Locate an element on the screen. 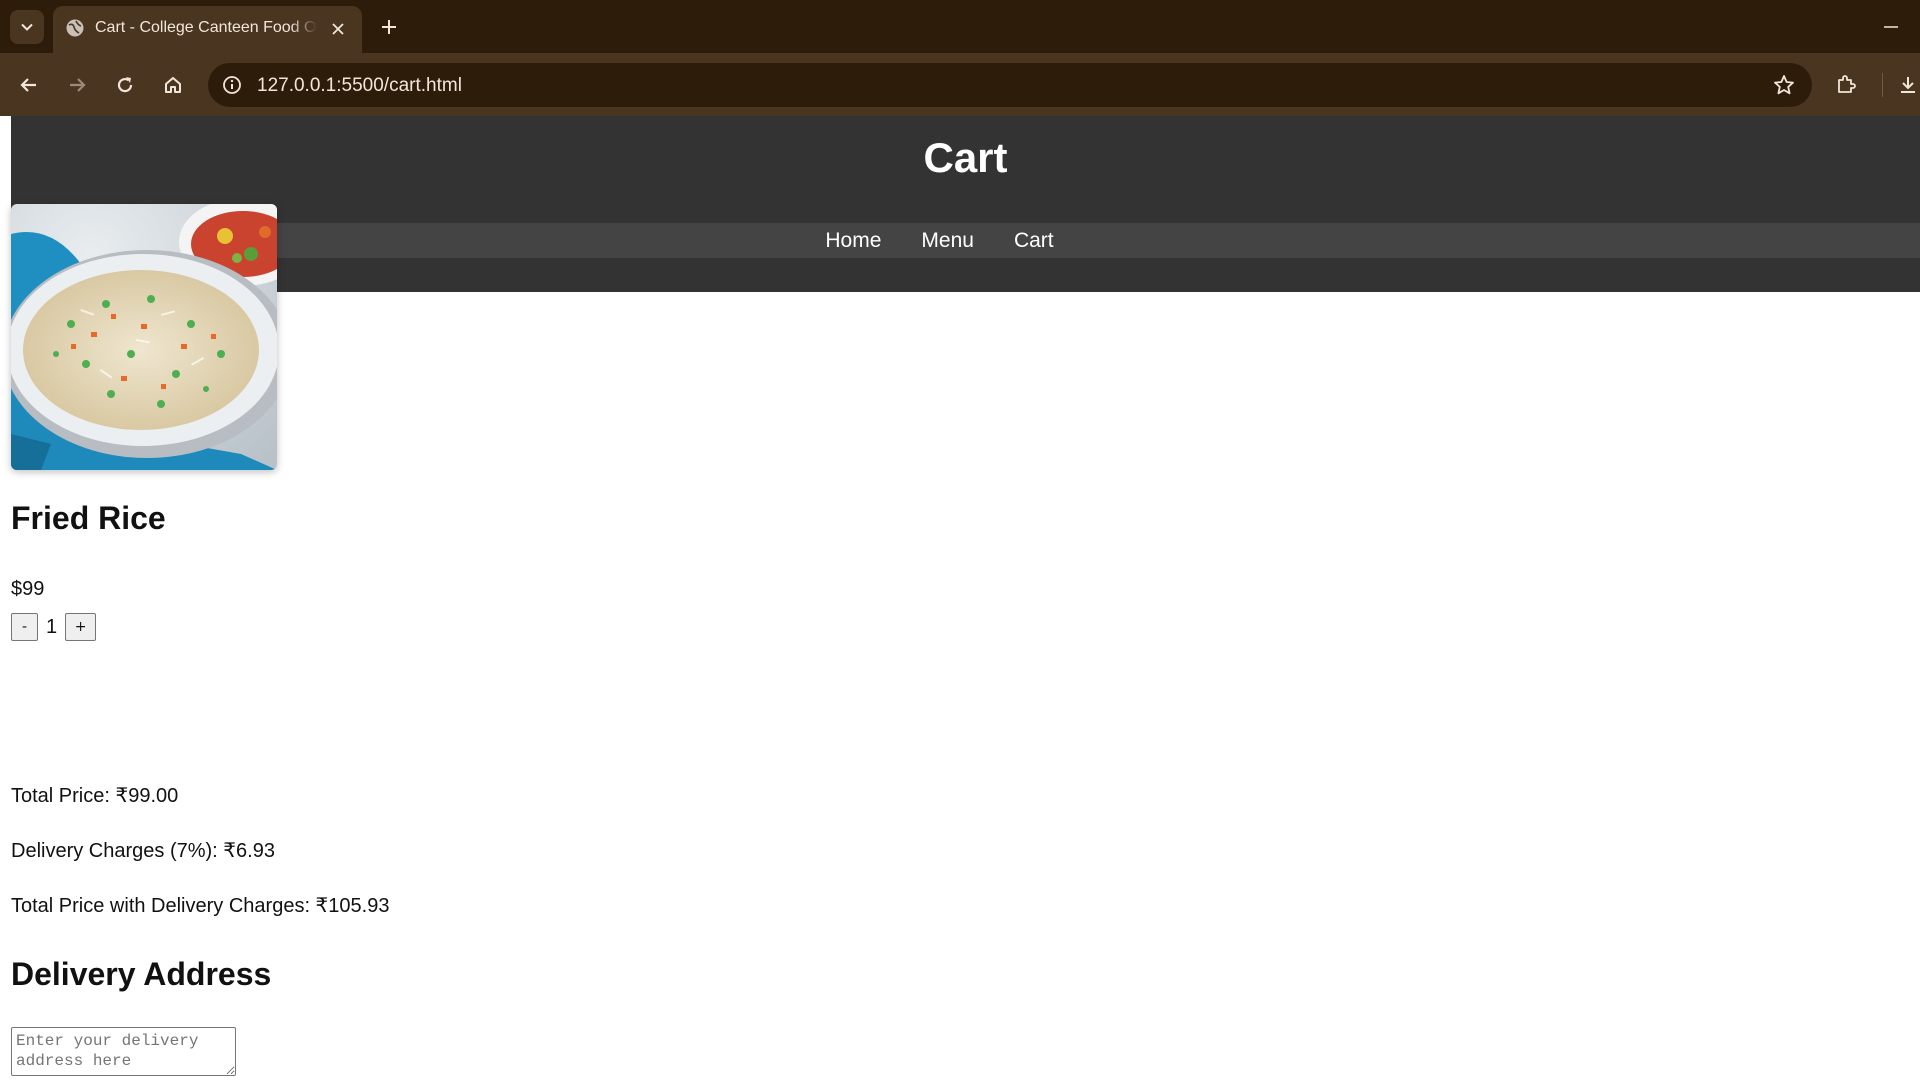 This screenshot has height=1080, width=1920. url-text: 127.0.0.1:5500/cart.html is located at coordinates (359, 86).